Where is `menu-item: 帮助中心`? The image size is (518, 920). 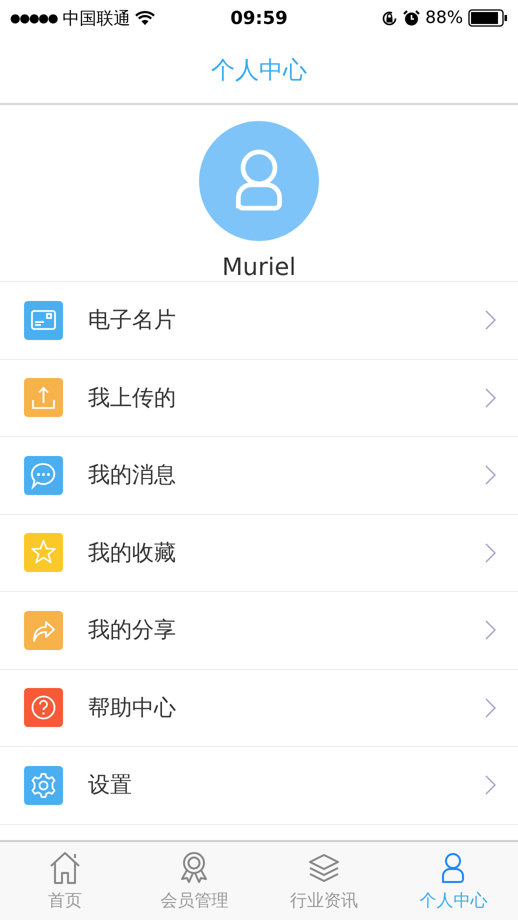 menu-item: 帮助中心 is located at coordinates (259, 708).